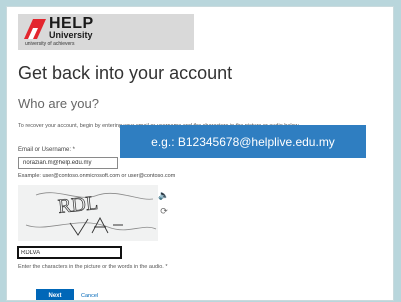 Image resolution: width=401 pixels, height=302 pixels. Describe the element at coordinates (55, 294) in the screenshot. I see `next-button: Next` at that location.